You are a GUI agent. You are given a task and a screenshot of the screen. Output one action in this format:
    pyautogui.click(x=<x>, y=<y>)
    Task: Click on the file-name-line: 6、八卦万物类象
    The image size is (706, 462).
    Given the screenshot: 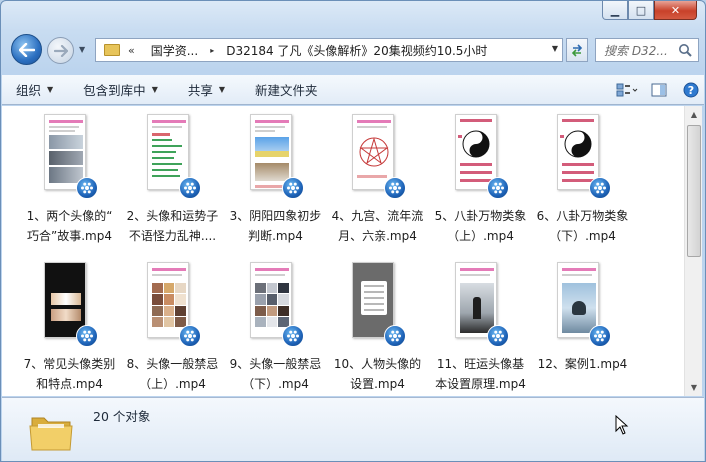 What is the action you would take?
    pyautogui.click(x=582, y=216)
    